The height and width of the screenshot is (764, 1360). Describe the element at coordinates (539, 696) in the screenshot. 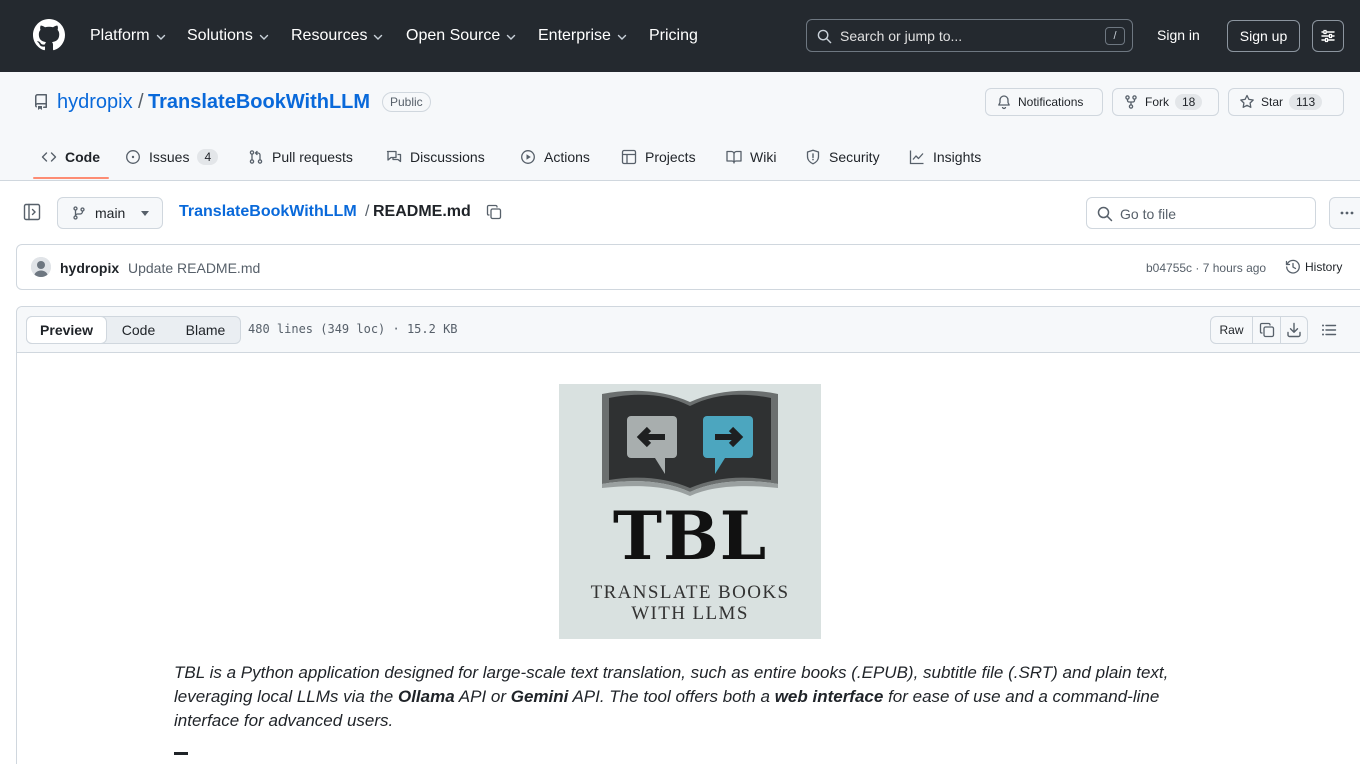

I see `intro-bold-gemini: Gemini` at that location.